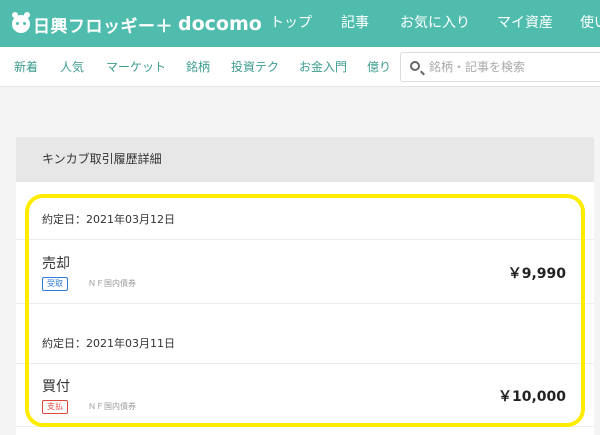 The height and width of the screenshot is (435, 600). I want to click on subnav-item-stocks: 銘柄, so click(198, 67).